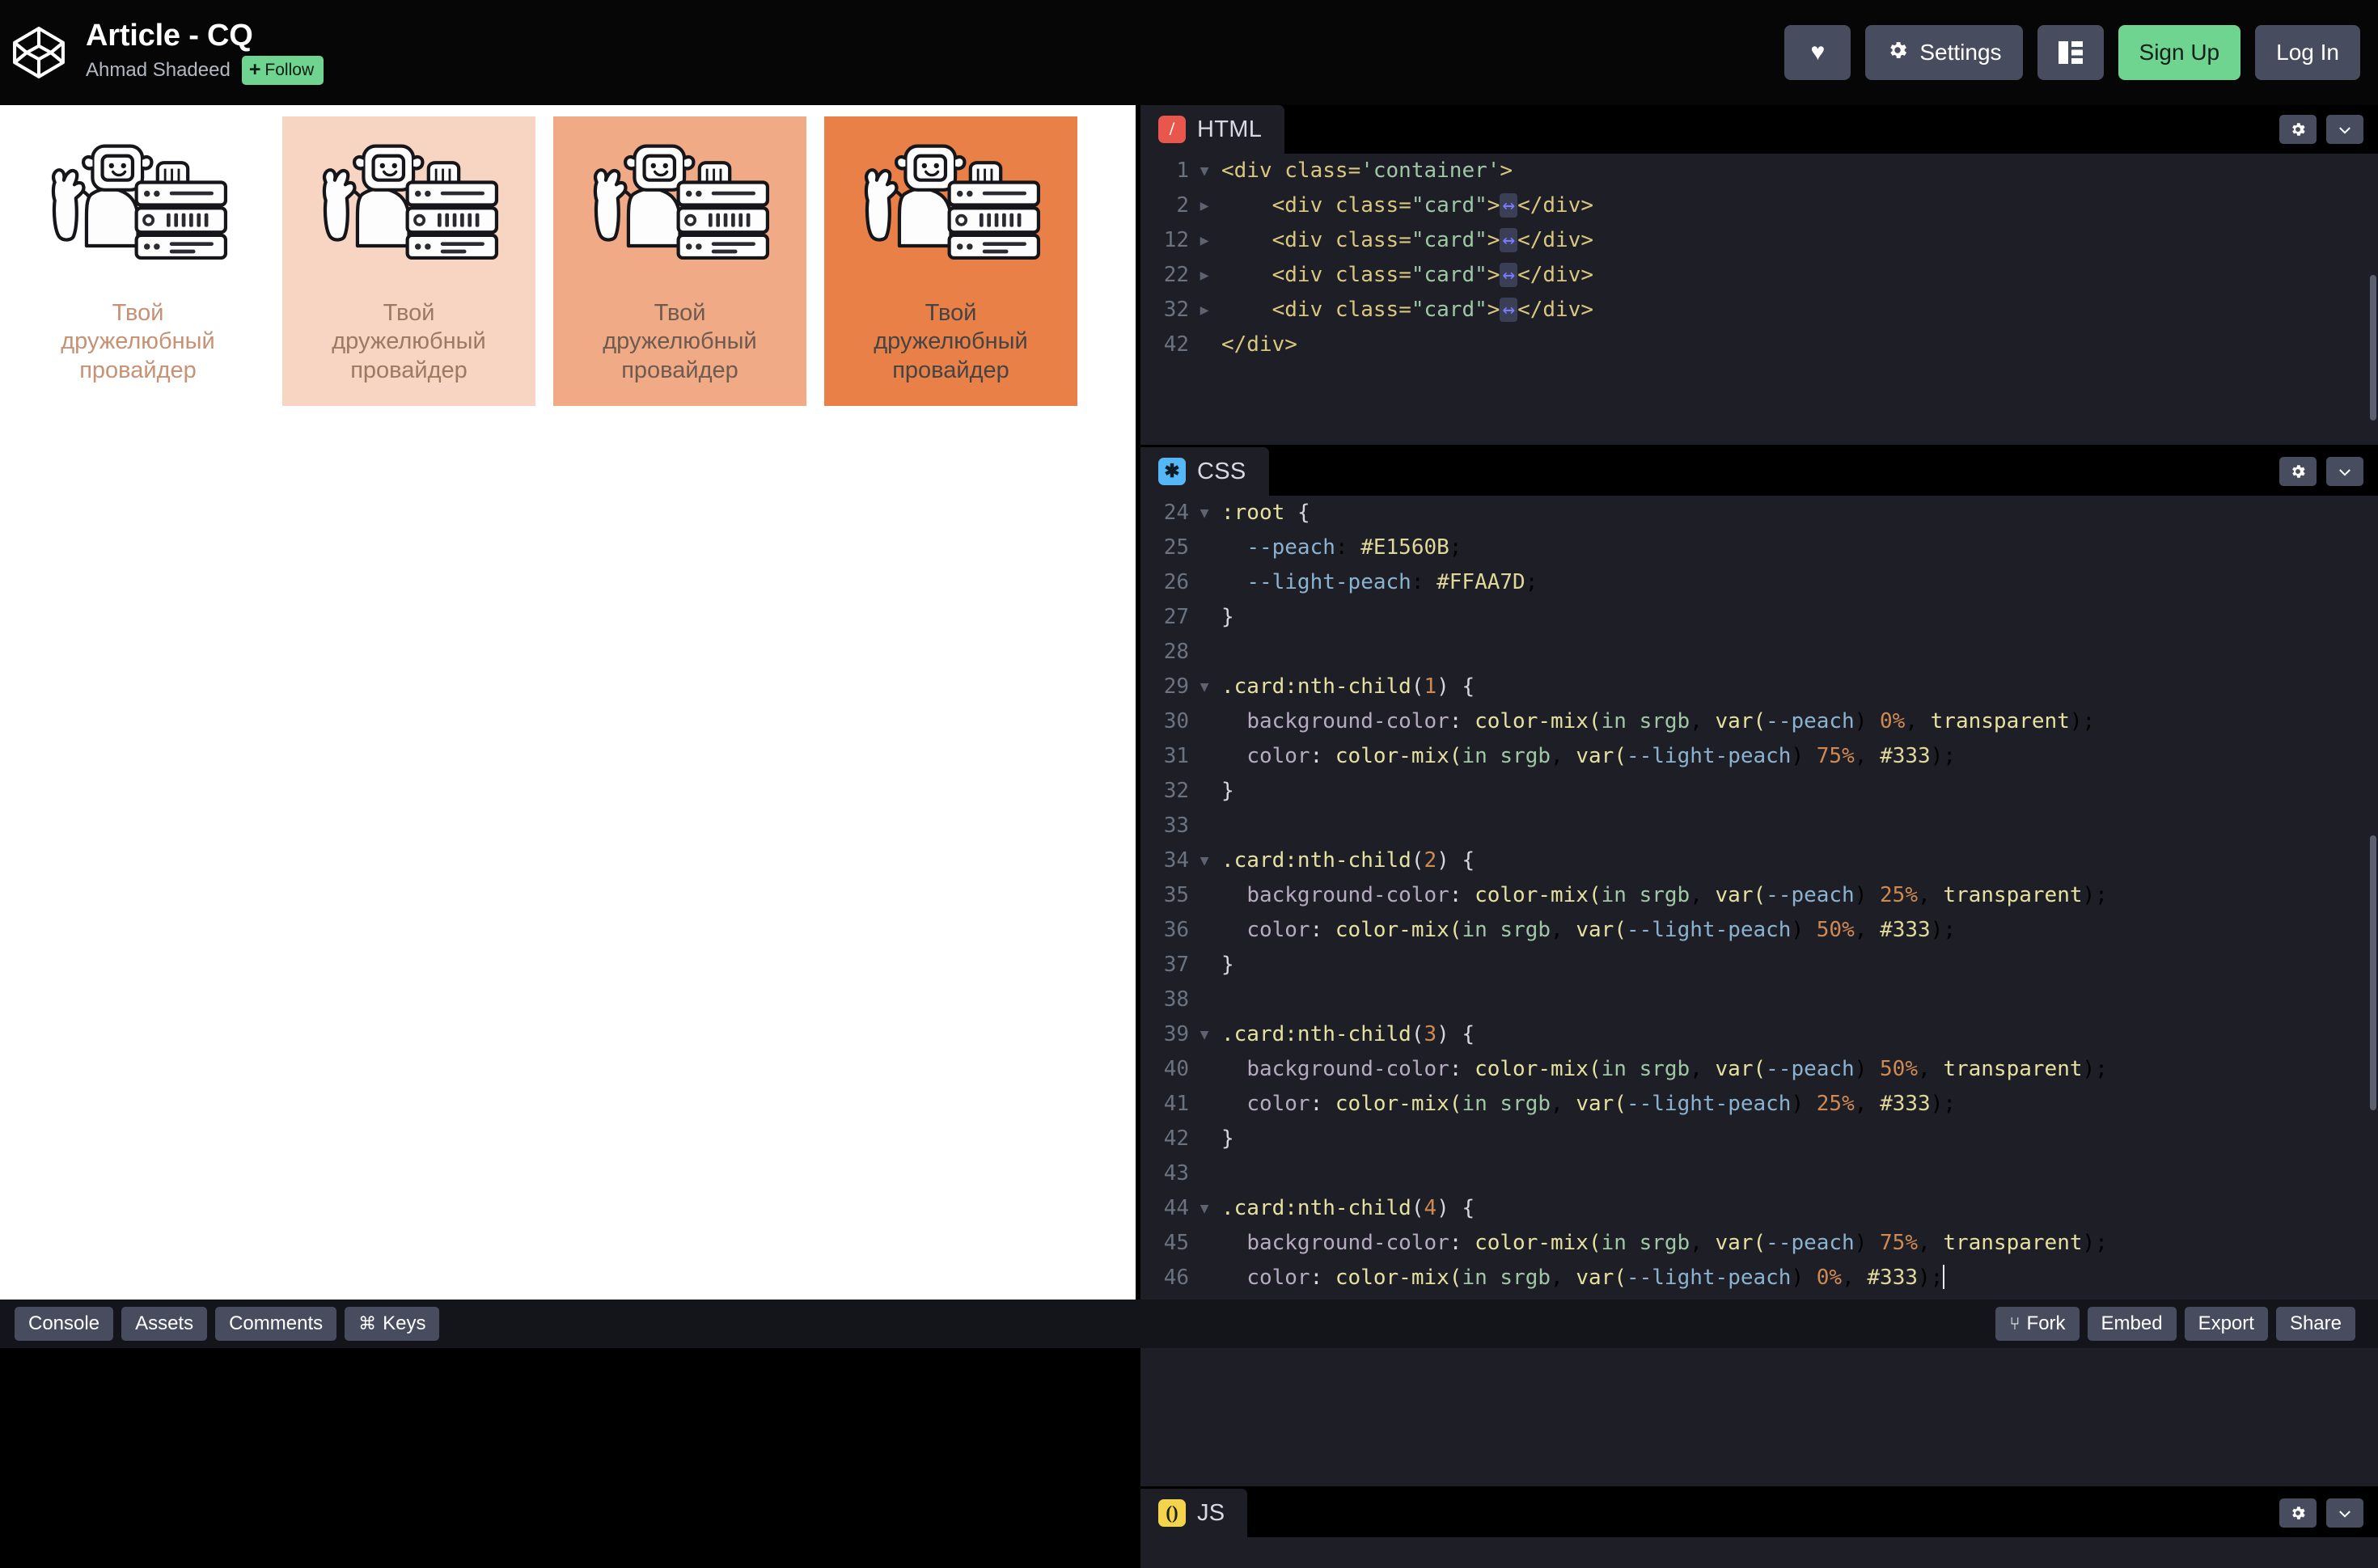 This screenshot has width=2378, height=1568. Describe the element at coordinates (1759, 617) in the screenshot. I see `code-line: 27}` at that location.